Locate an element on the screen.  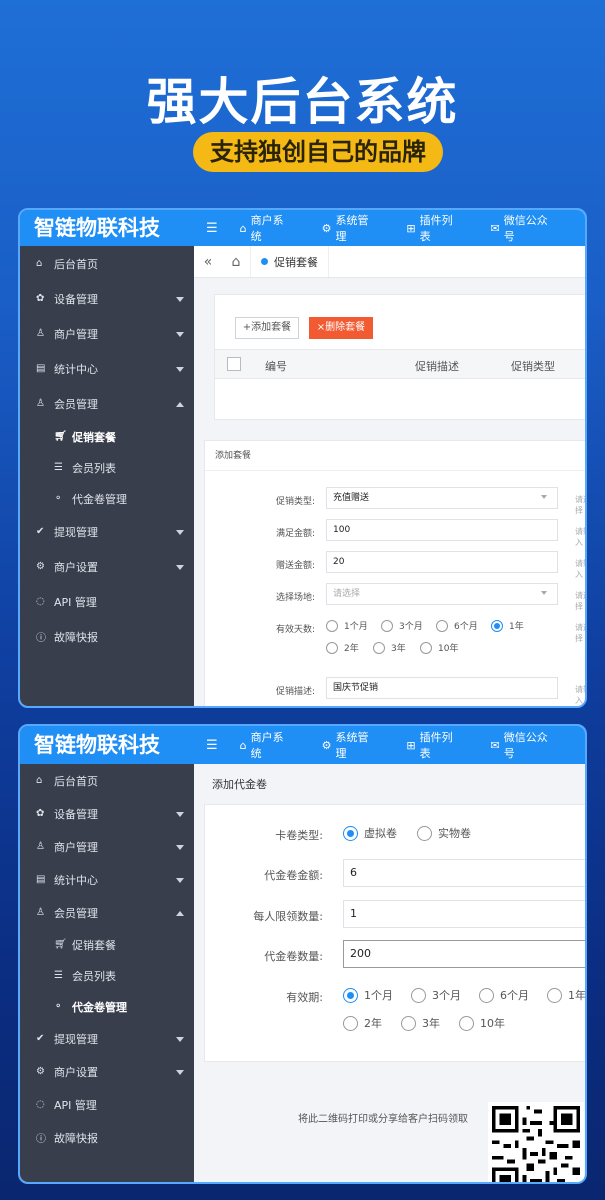
bonus-amount-input: 20 is located at coordinates (442, 562).